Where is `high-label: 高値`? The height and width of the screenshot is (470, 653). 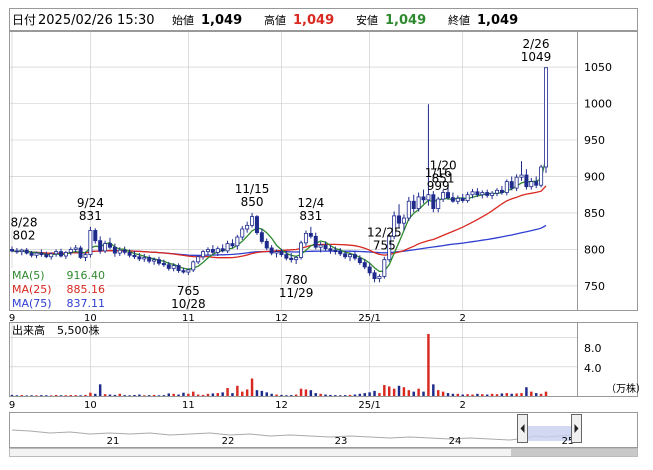
high-label: 高値 is located at coordinates (275, 20).